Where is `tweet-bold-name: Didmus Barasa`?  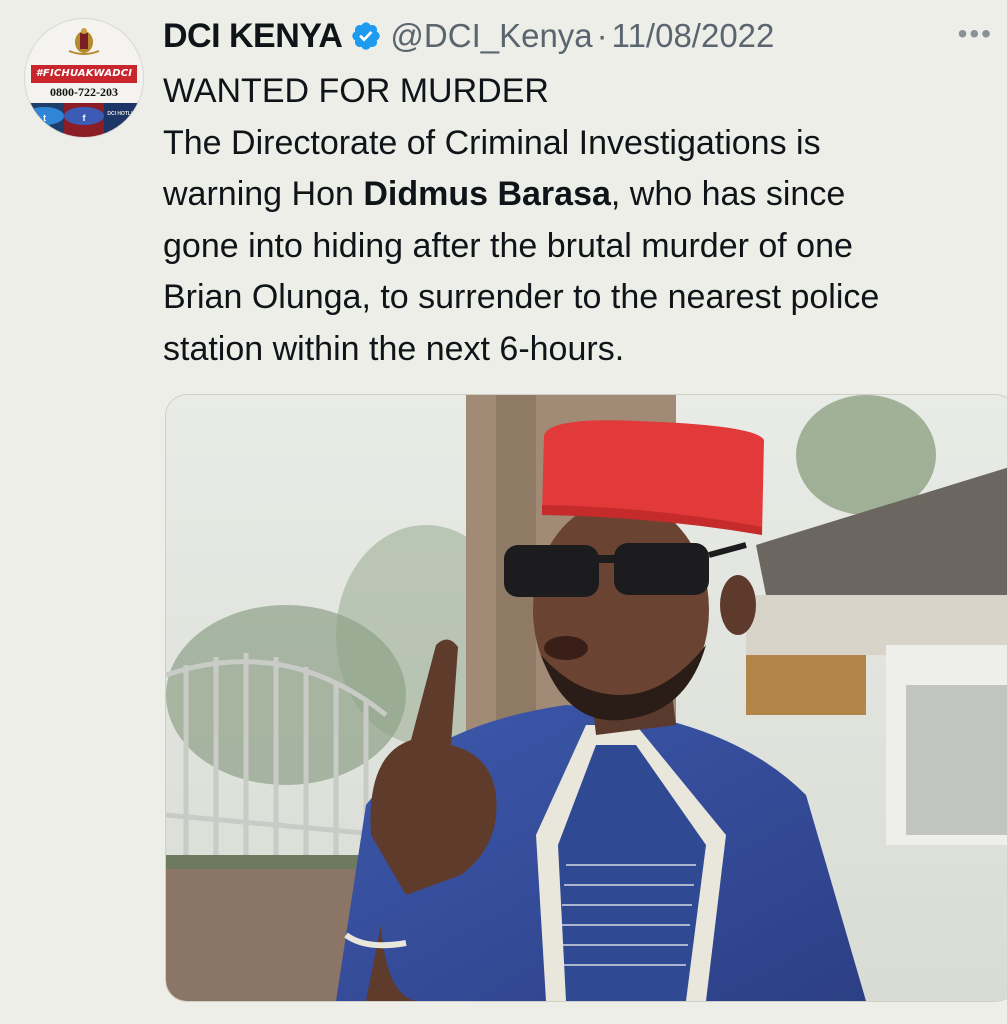
tweet-bold-name: Didmus Barasa is located at coordinates (487, 194).